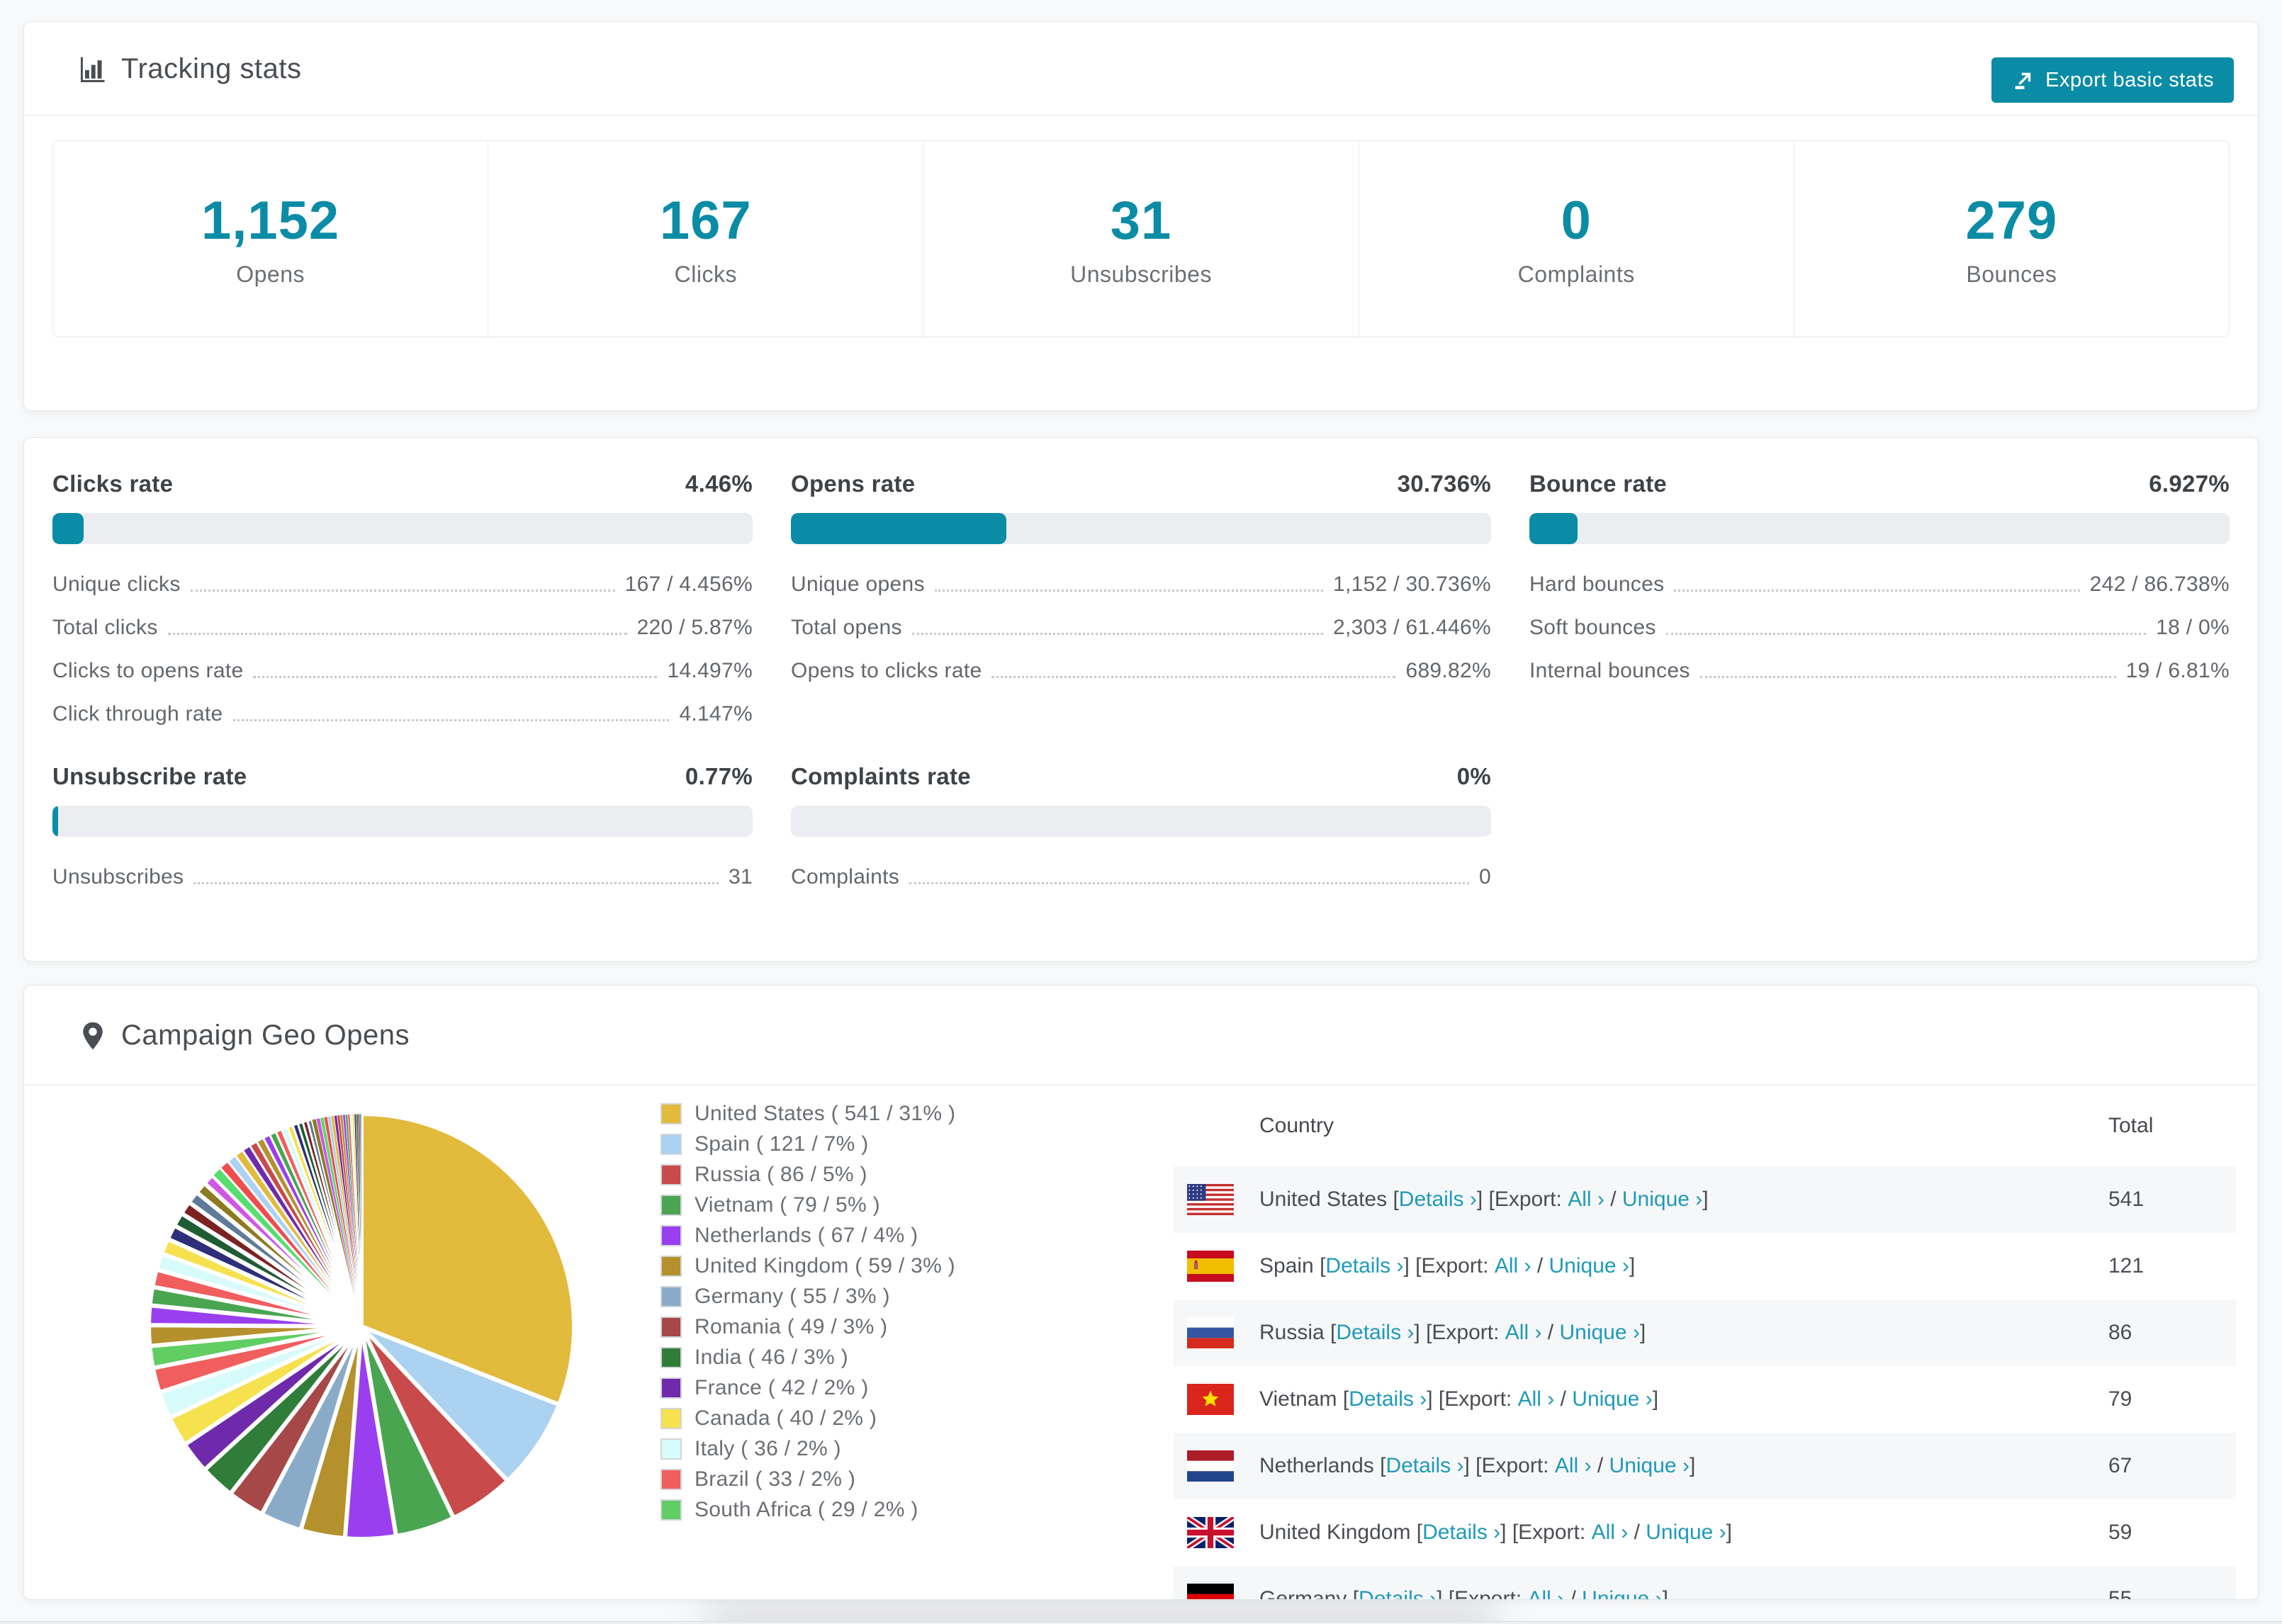 Image resolution: width=2282 pixels, height=1624 pixels. Describe the element at coordinates (1141, 239) in the screenshot. I see `summary-stat-unsubscribes: 31 Unsubscribes` at that location.